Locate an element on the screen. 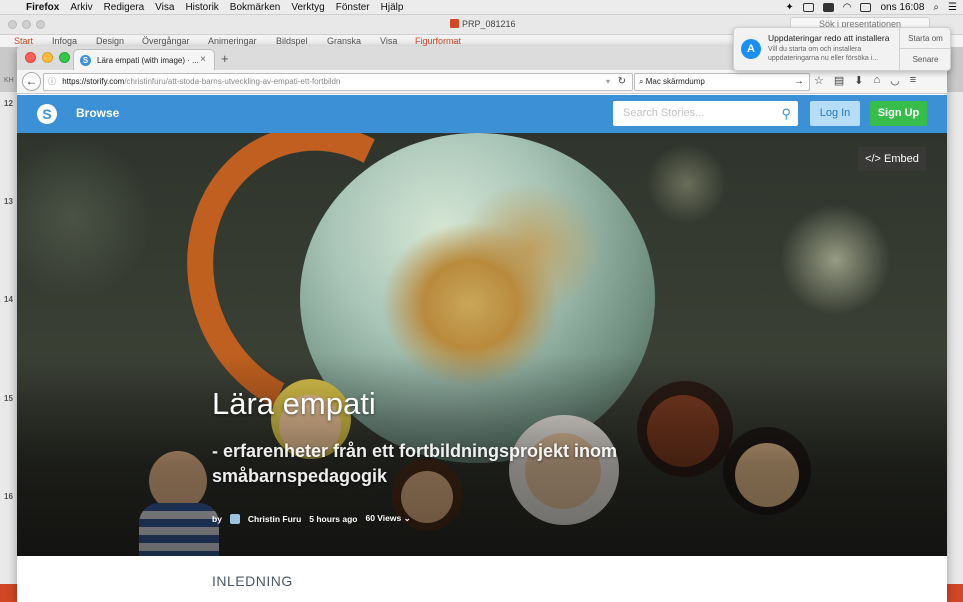 Image resolution: width=963 pixels, height=602 pixels. url-host: https://storify.com is located at coordinates (93, 81).